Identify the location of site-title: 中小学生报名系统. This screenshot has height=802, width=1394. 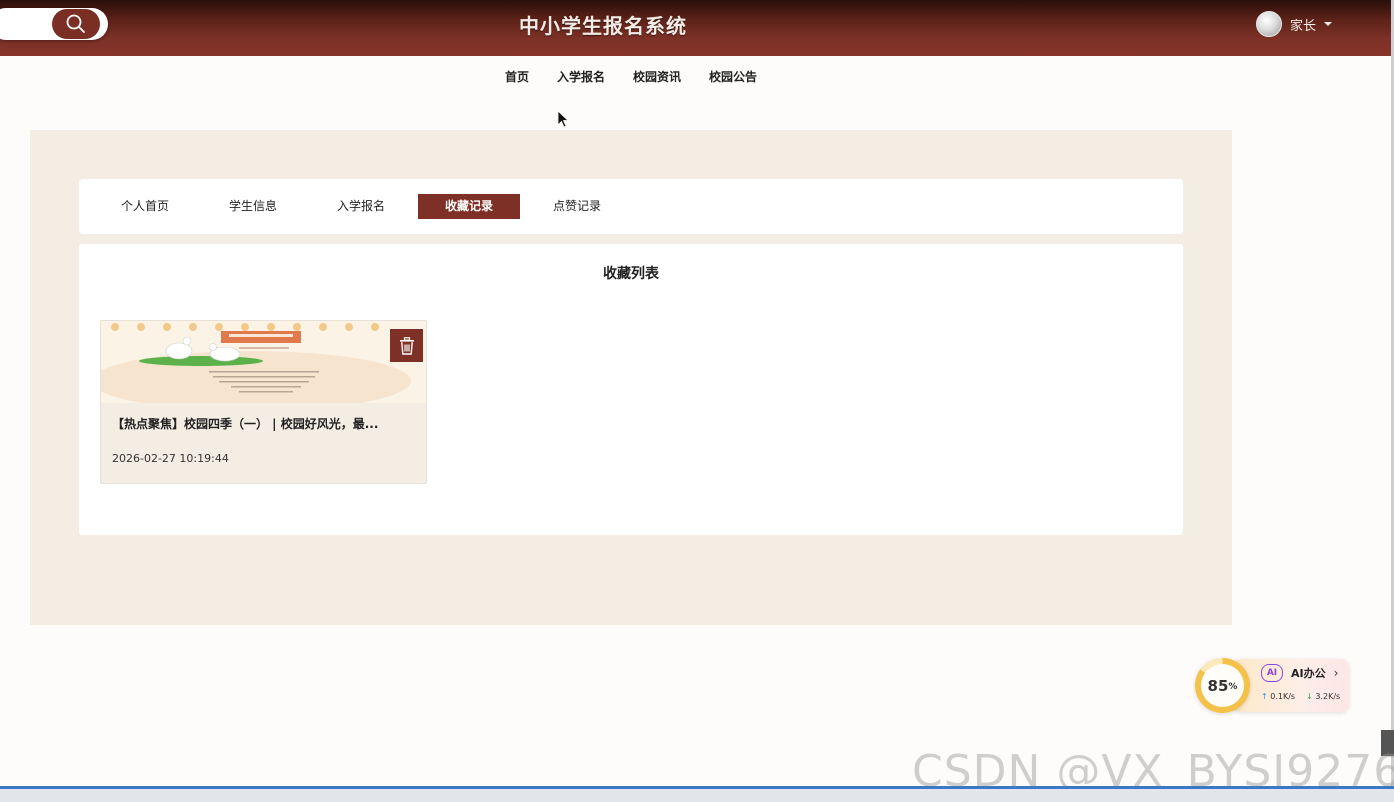
(603, 26).